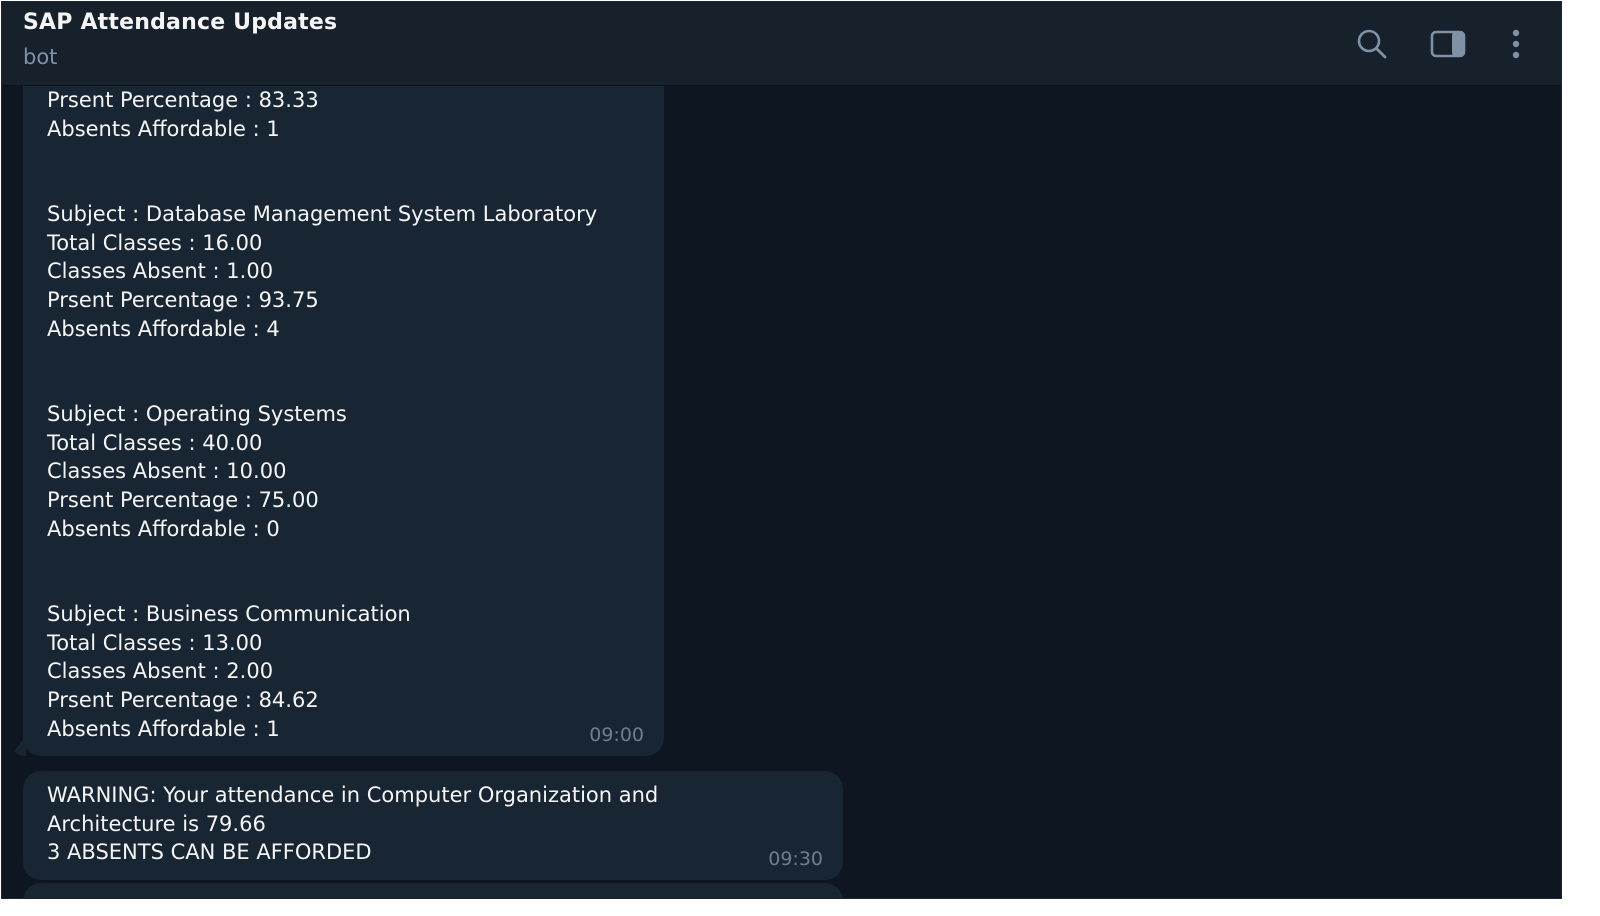 The height and width of the screenshot is (916, 1600). What do you see at coordinates (163, 328) in the screenshot?
I see `message-line: Absents Affordable : 4` at bounding box center [163, 328].